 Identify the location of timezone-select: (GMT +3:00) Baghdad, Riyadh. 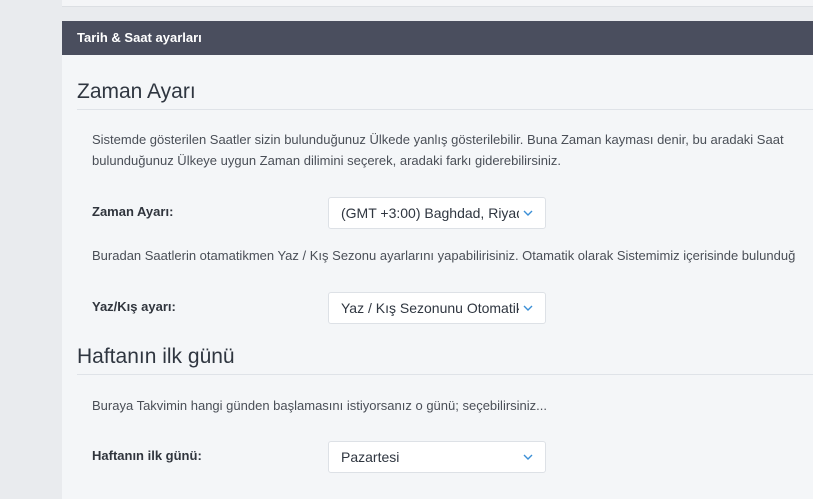
(437, 213).